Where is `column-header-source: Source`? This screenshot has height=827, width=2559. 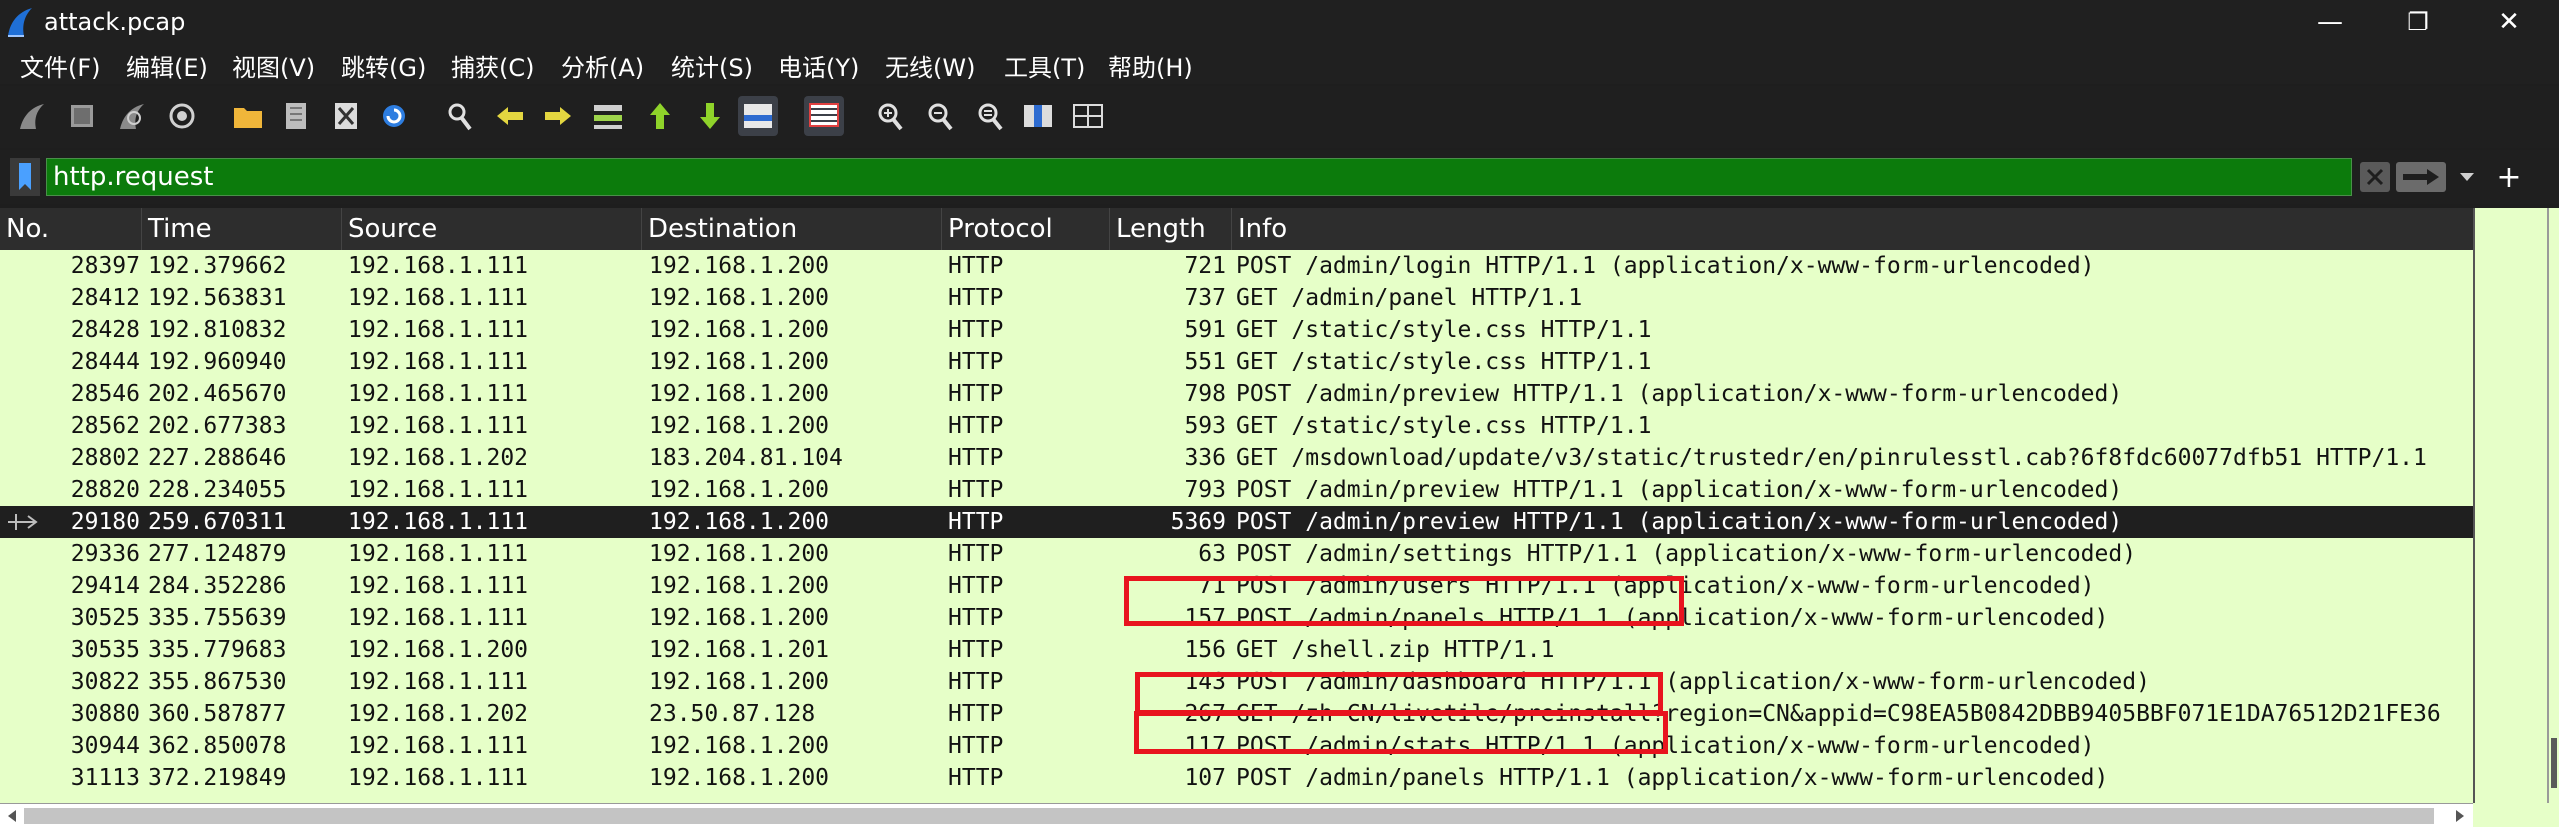 column-header-source: Source is located at coordinates (492, 229).